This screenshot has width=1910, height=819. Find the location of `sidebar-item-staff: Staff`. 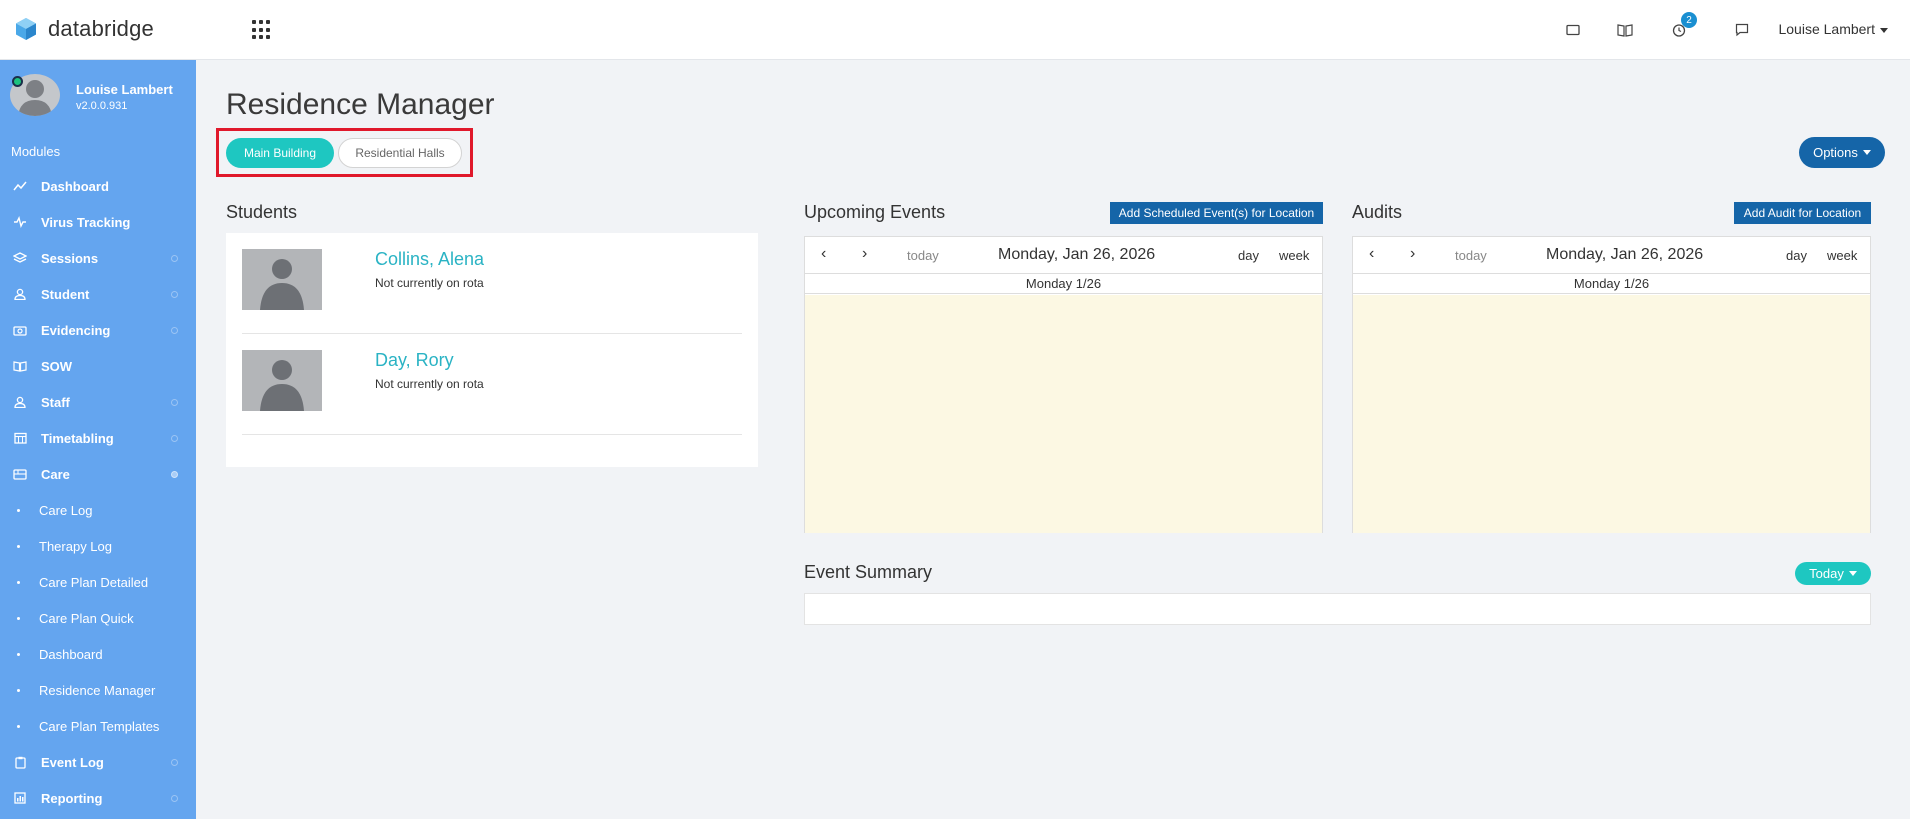

sidebar-item-staff: Staff is located at coordinates (98, 402).